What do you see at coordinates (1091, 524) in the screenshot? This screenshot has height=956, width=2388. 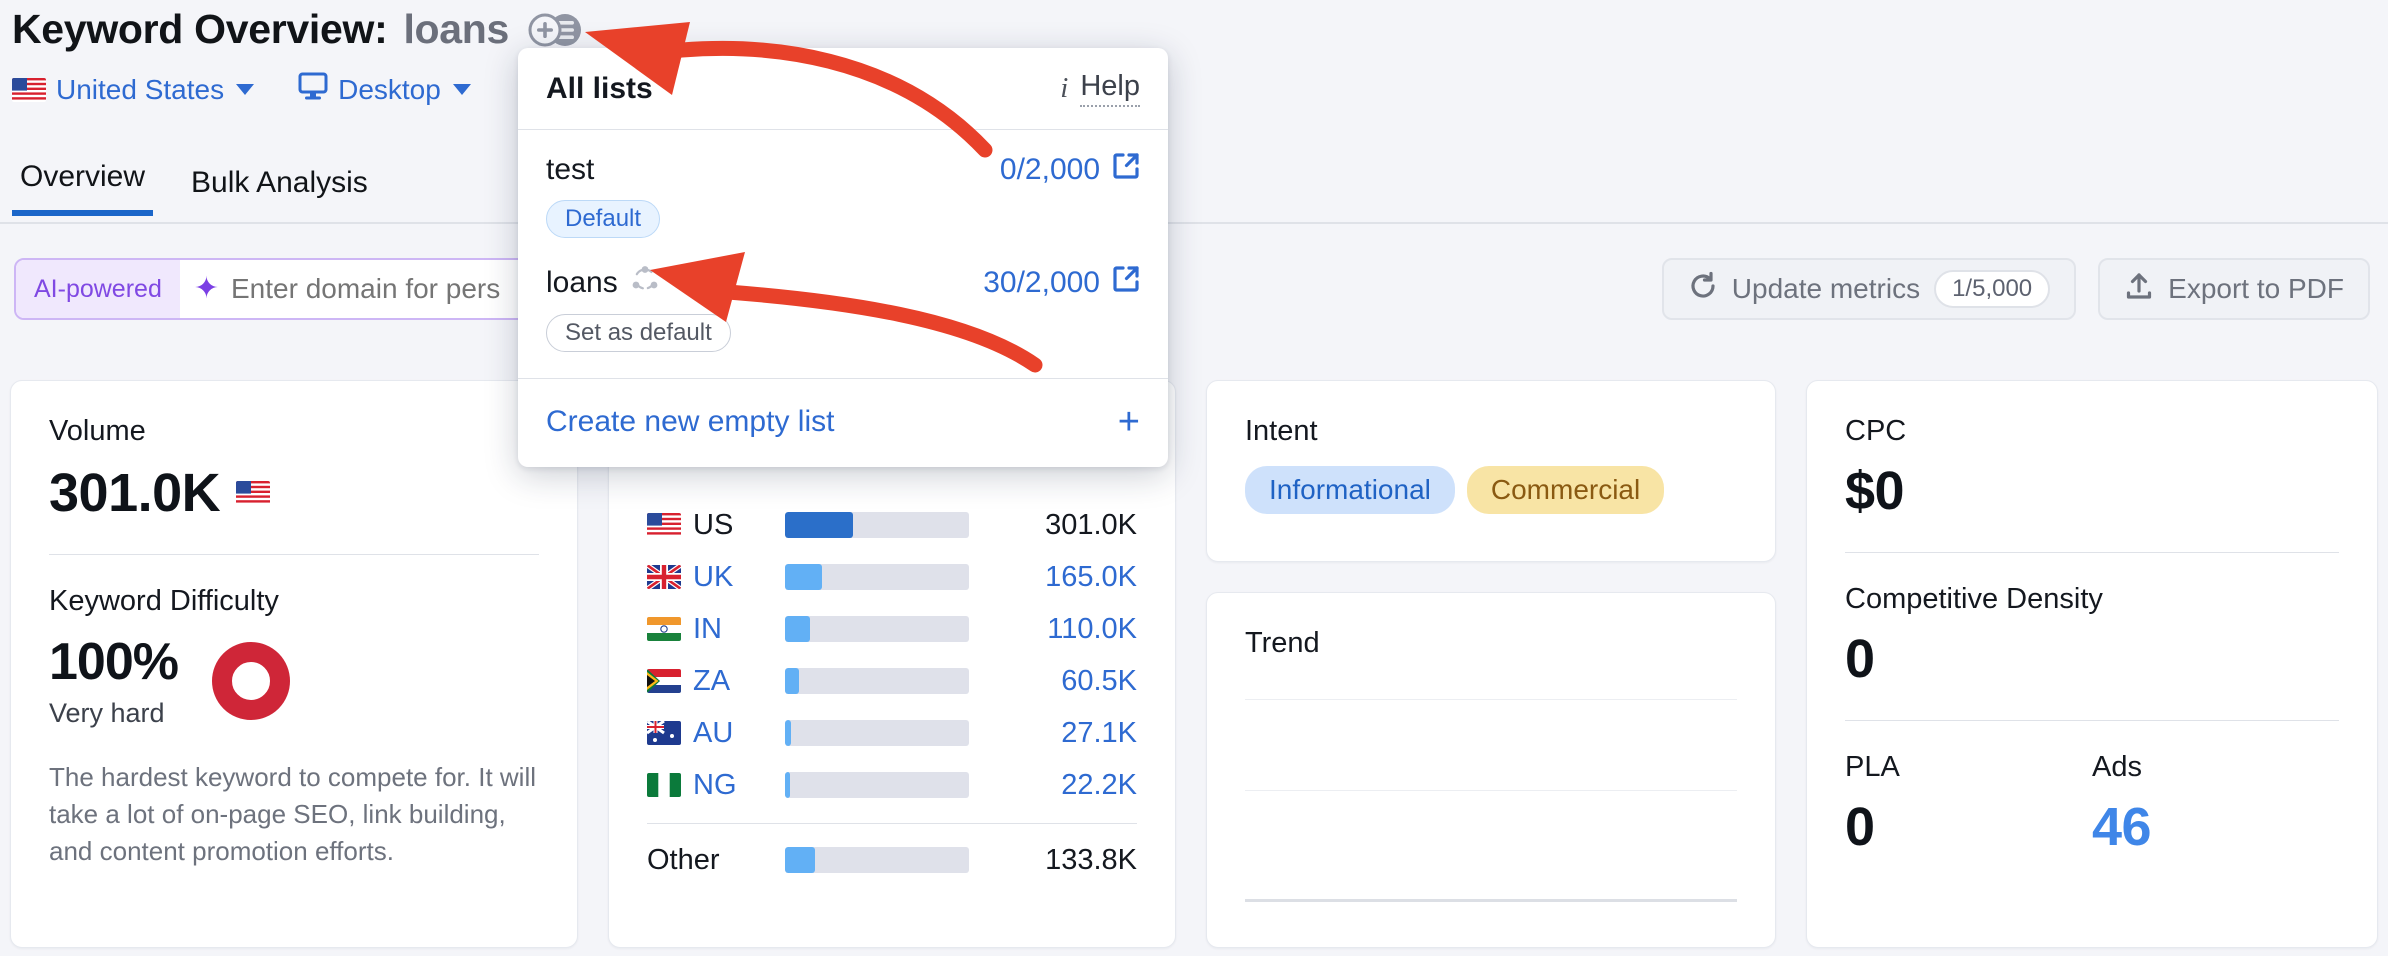 I see `country-volume-value: 301.0K` at bounding box center [1091, 524].